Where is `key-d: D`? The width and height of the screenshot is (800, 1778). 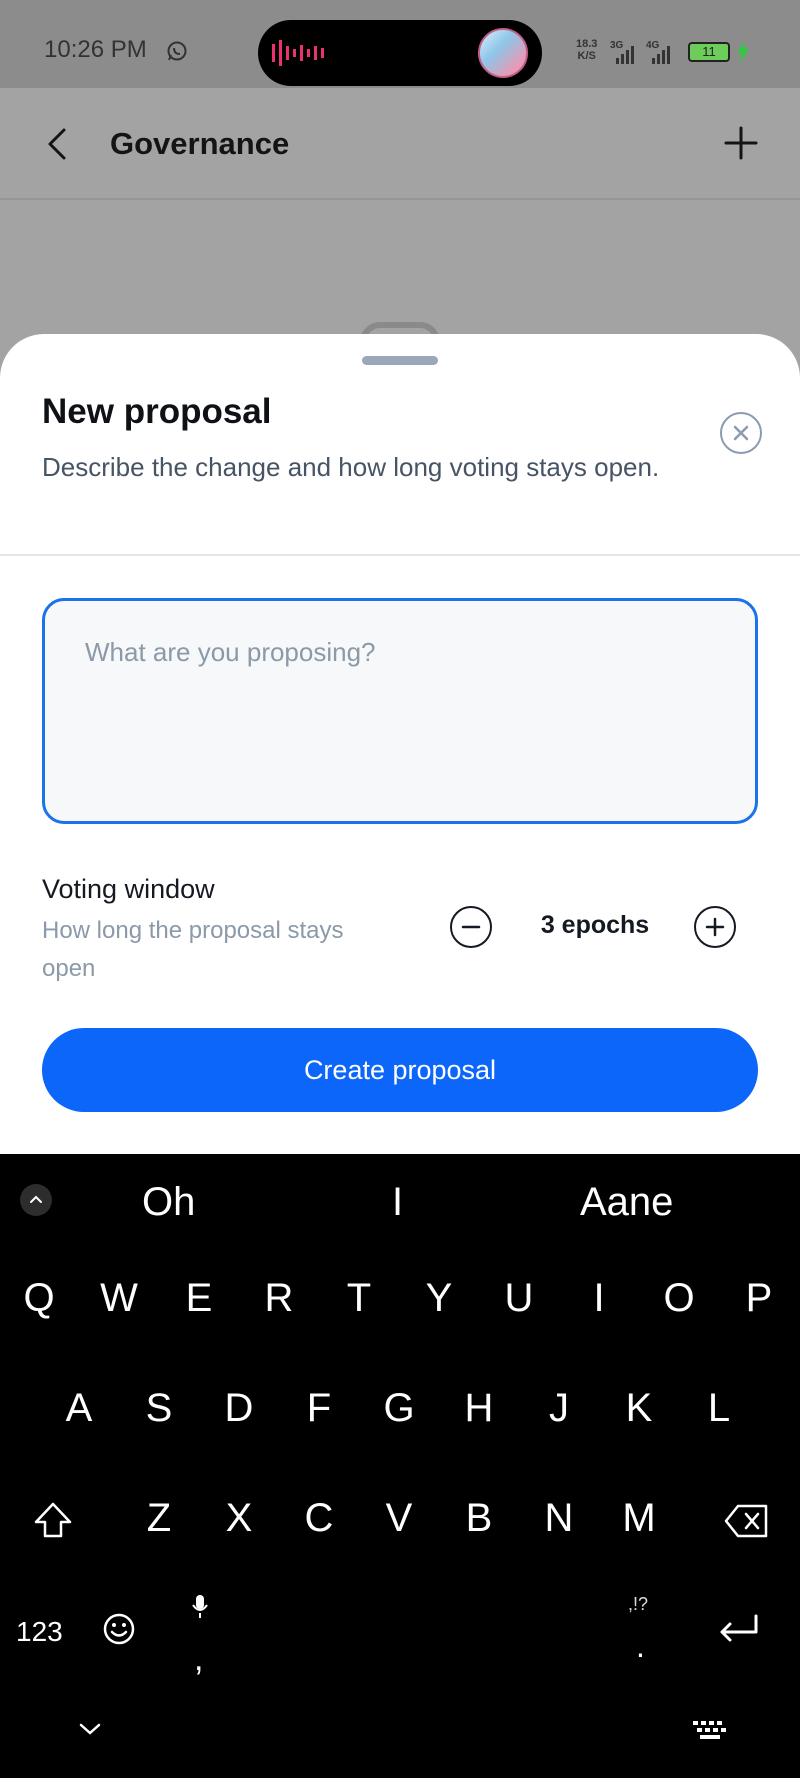 key-d: D is located at coordinates (239, 1408).